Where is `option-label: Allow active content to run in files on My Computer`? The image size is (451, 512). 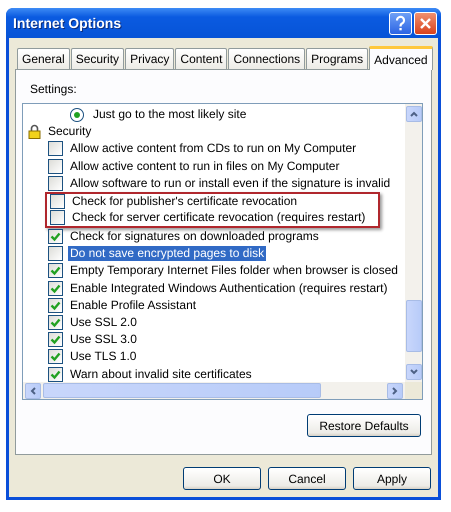 option-label: Allow active content to run in files on My Computer is located at coordinates (204, 166).